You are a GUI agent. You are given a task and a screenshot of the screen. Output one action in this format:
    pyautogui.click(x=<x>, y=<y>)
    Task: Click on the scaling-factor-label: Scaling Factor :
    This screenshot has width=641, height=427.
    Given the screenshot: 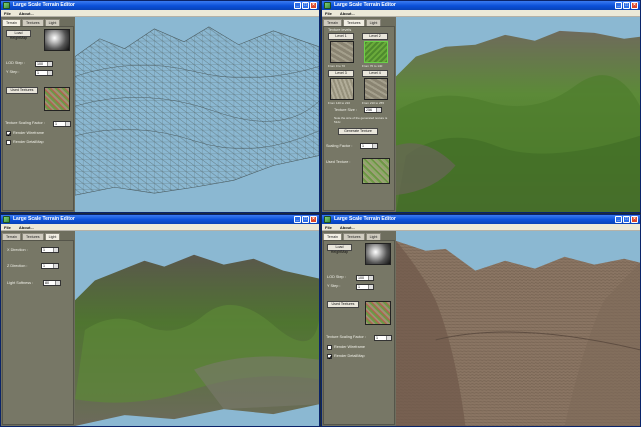 What is the action you would take?
    pyautogui.click(x=339, y=146)
    